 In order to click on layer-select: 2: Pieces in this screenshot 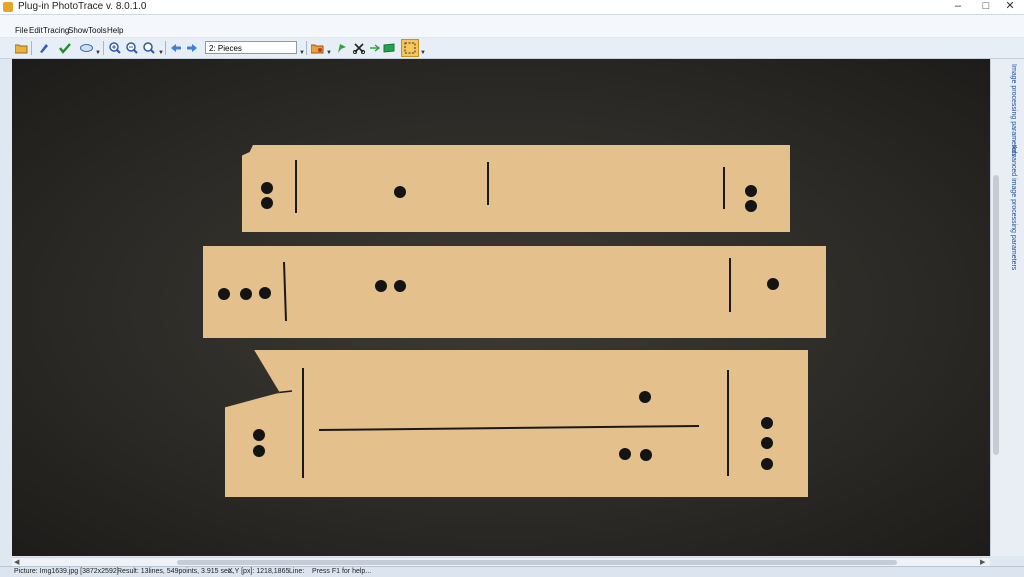, I will do `click(251, 47)`.